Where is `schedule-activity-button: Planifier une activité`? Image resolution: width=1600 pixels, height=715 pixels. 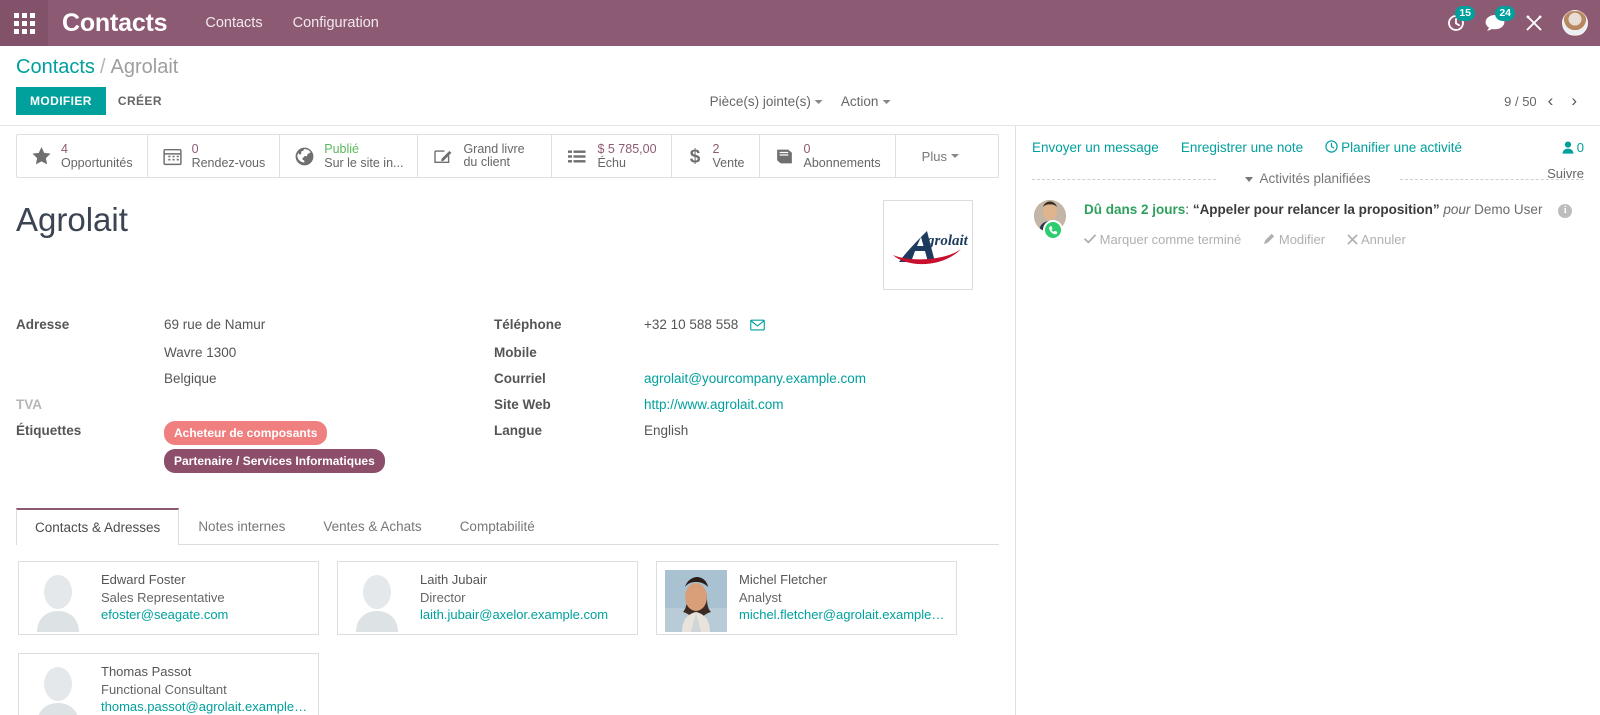
schedule-activity-button: Planifier une activité is located at coordinates (1393, 147).